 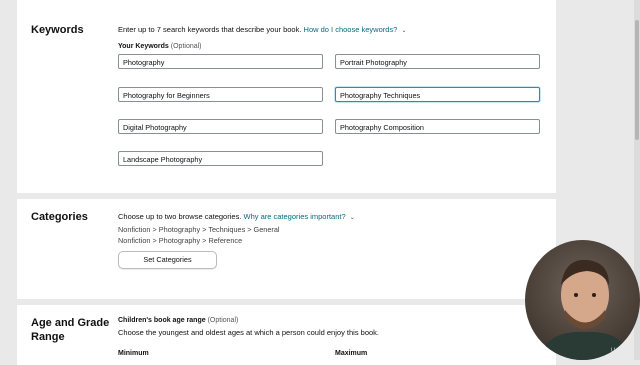 I want to click on age-range-label-text: Children's book age range, so click(x=162, y=320).